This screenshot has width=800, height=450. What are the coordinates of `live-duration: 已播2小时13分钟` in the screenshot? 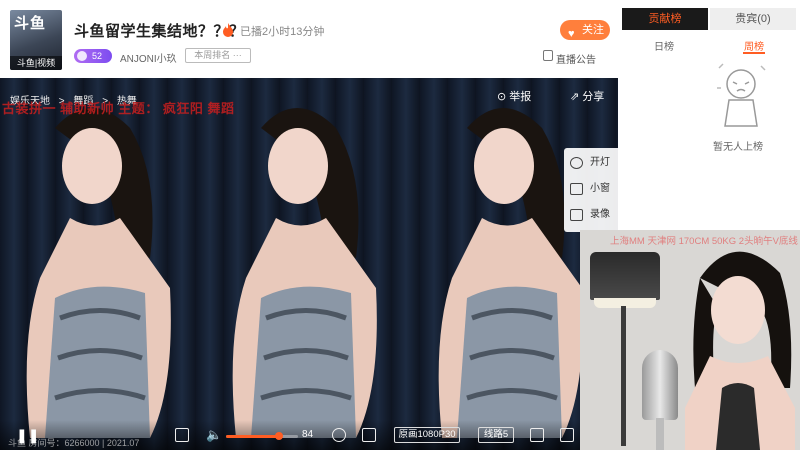 It's located at (282, 32).